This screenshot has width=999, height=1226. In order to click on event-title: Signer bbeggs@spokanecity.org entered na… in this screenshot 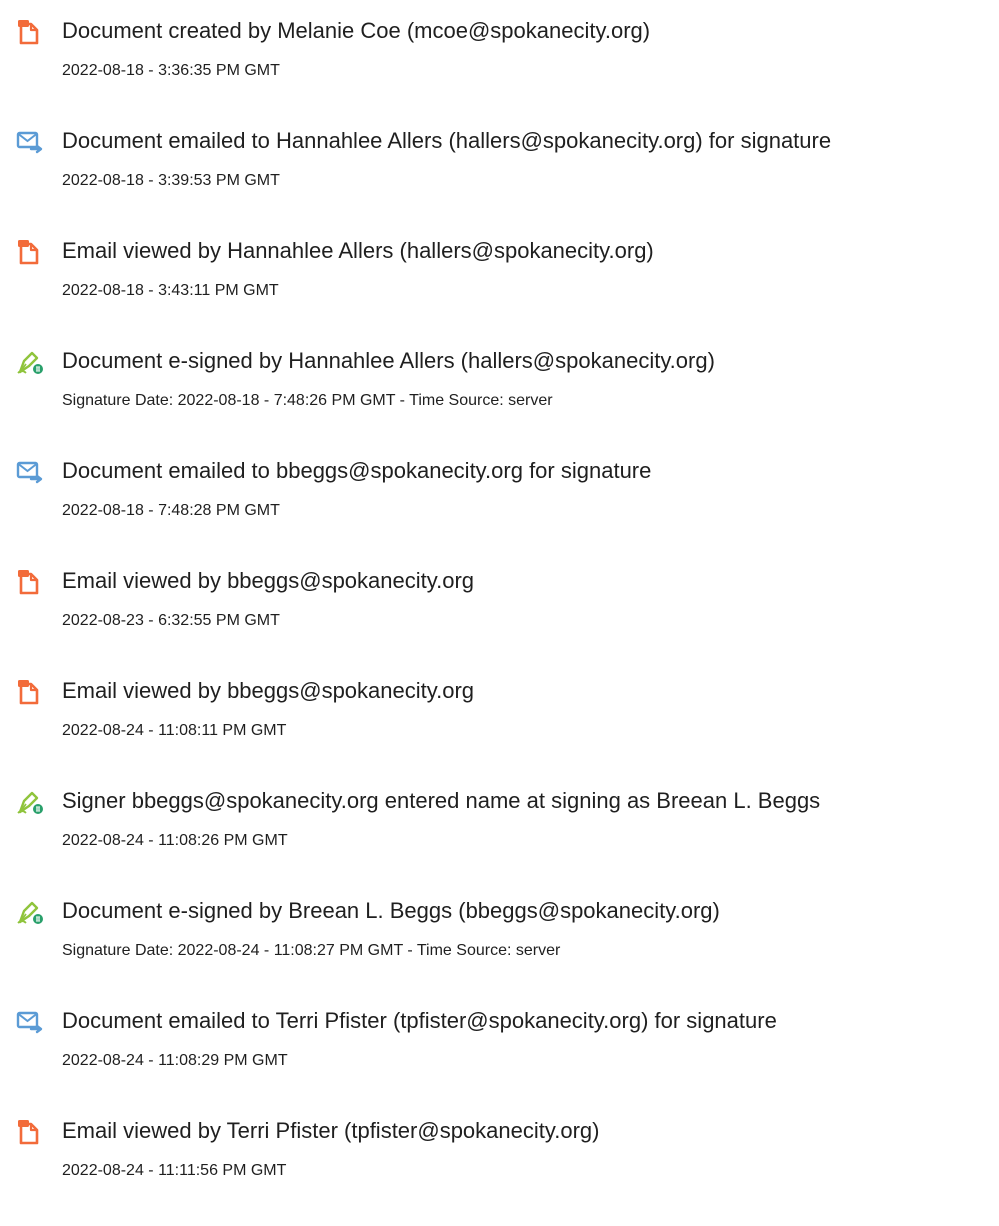, I will do `click(441, 800)`.